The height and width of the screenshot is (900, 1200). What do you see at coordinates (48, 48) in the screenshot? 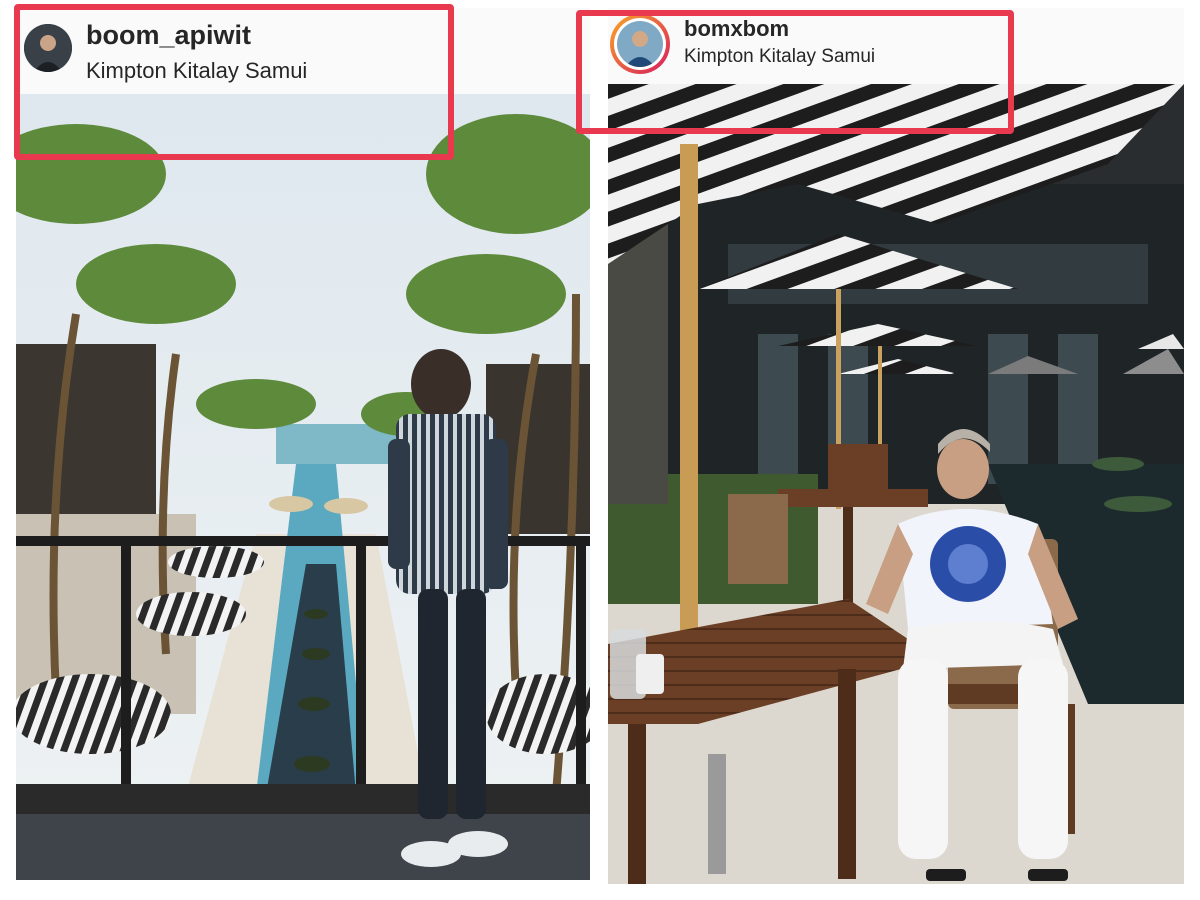
I see `avatar-icon` at bounding box center [48, 48].